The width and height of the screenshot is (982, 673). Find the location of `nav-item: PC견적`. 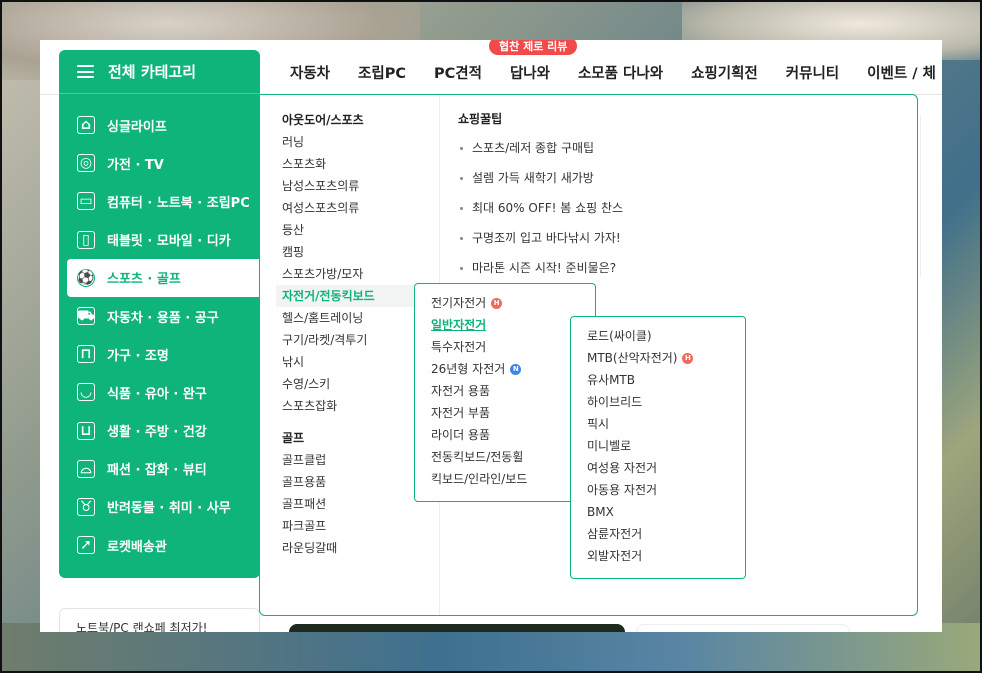

nav-item: PC견적 is located at coordinates (458, 72).